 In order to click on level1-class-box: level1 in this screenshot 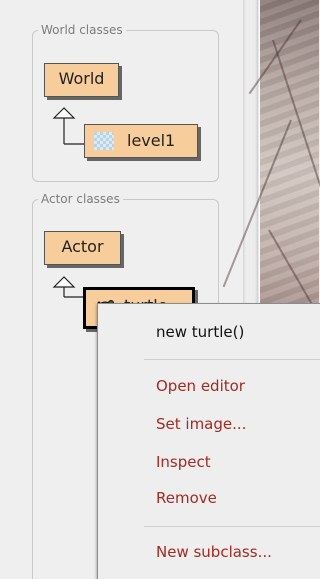, I will do `click(141, 141)`.